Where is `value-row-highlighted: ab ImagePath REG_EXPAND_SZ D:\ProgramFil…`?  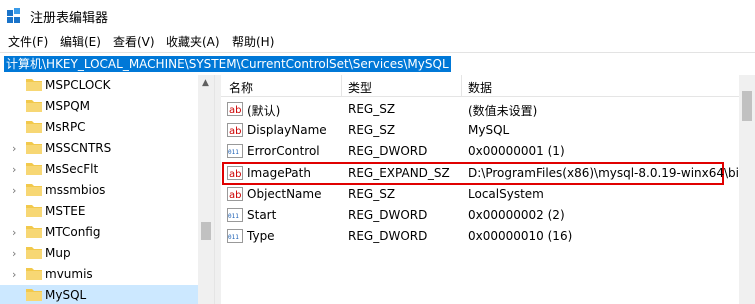
value-row-highlighted: ab ImagePath REG_EXPAND_SZ D:\ProgramFil… is located at coordinates (488, 173).